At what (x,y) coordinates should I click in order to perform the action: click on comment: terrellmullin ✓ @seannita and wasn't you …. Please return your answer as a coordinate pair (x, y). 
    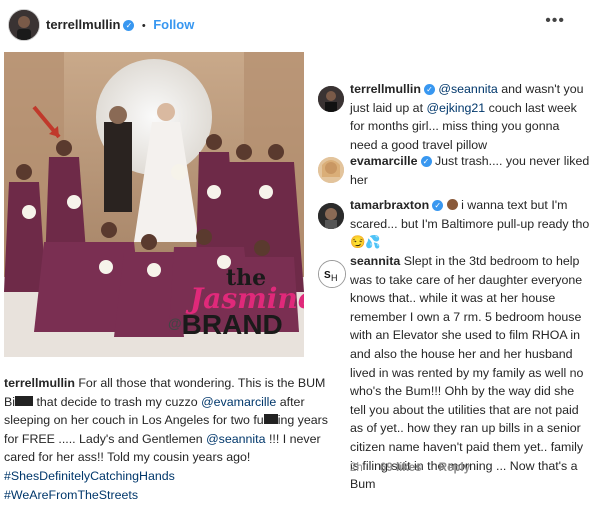
    Looking at the image, I should click on (470, 117).